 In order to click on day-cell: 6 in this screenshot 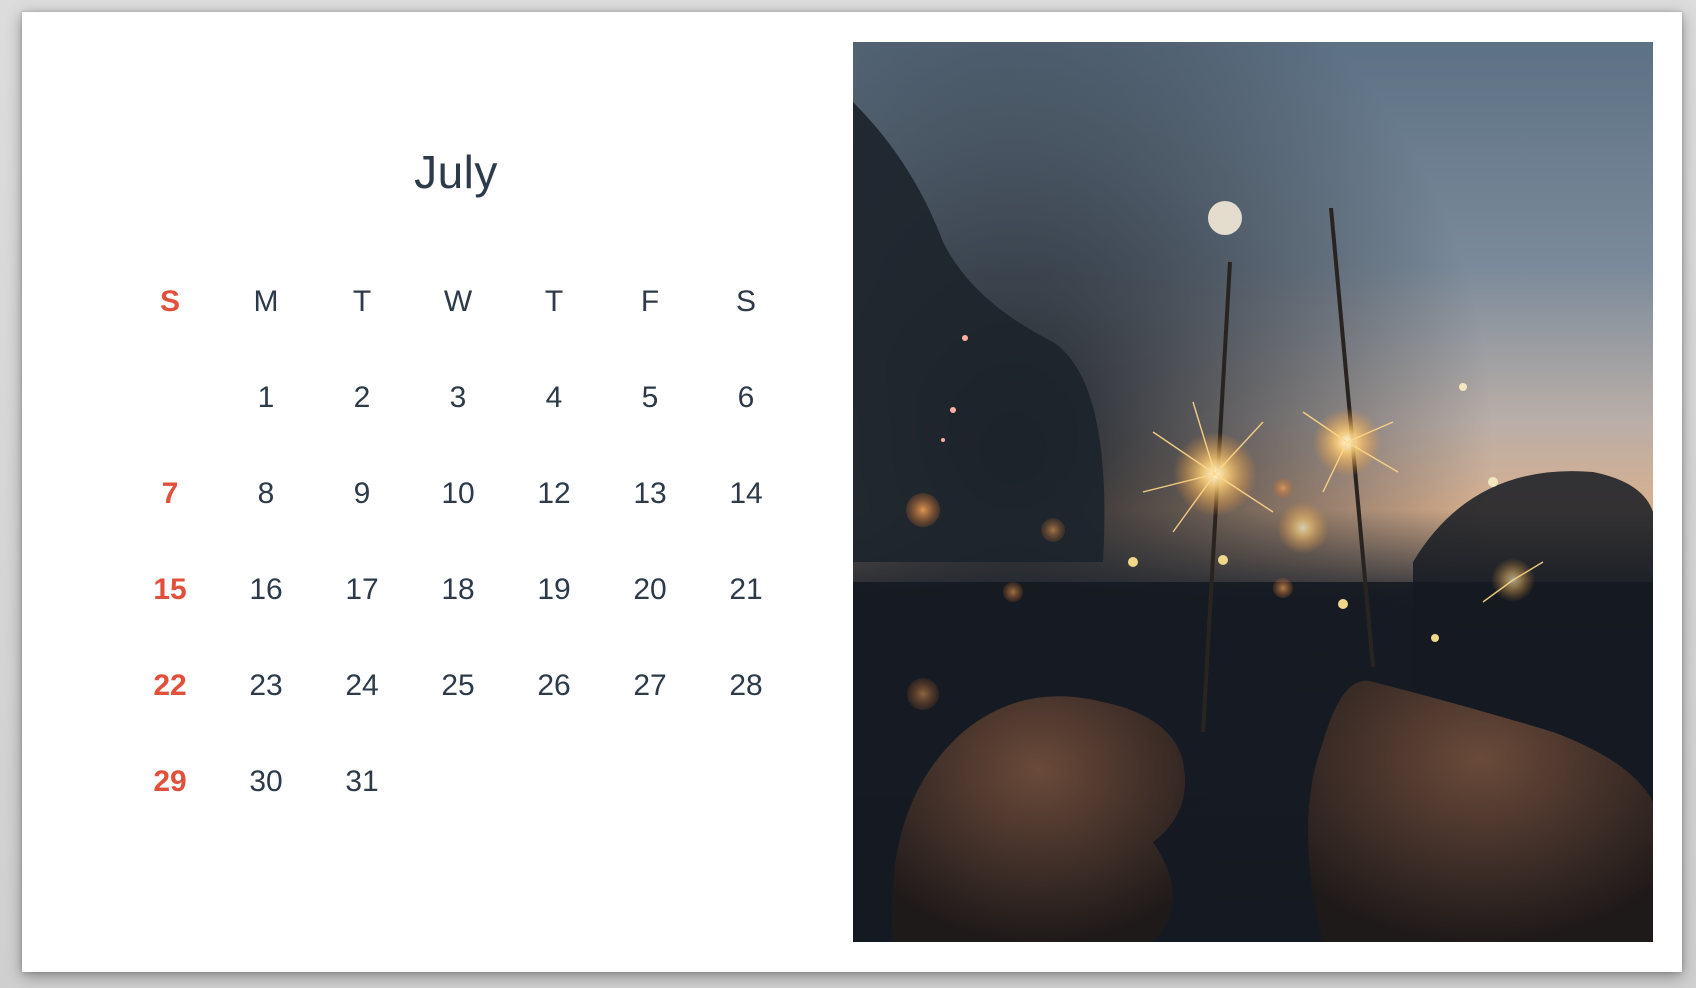, I will do `click(746, 397)`.